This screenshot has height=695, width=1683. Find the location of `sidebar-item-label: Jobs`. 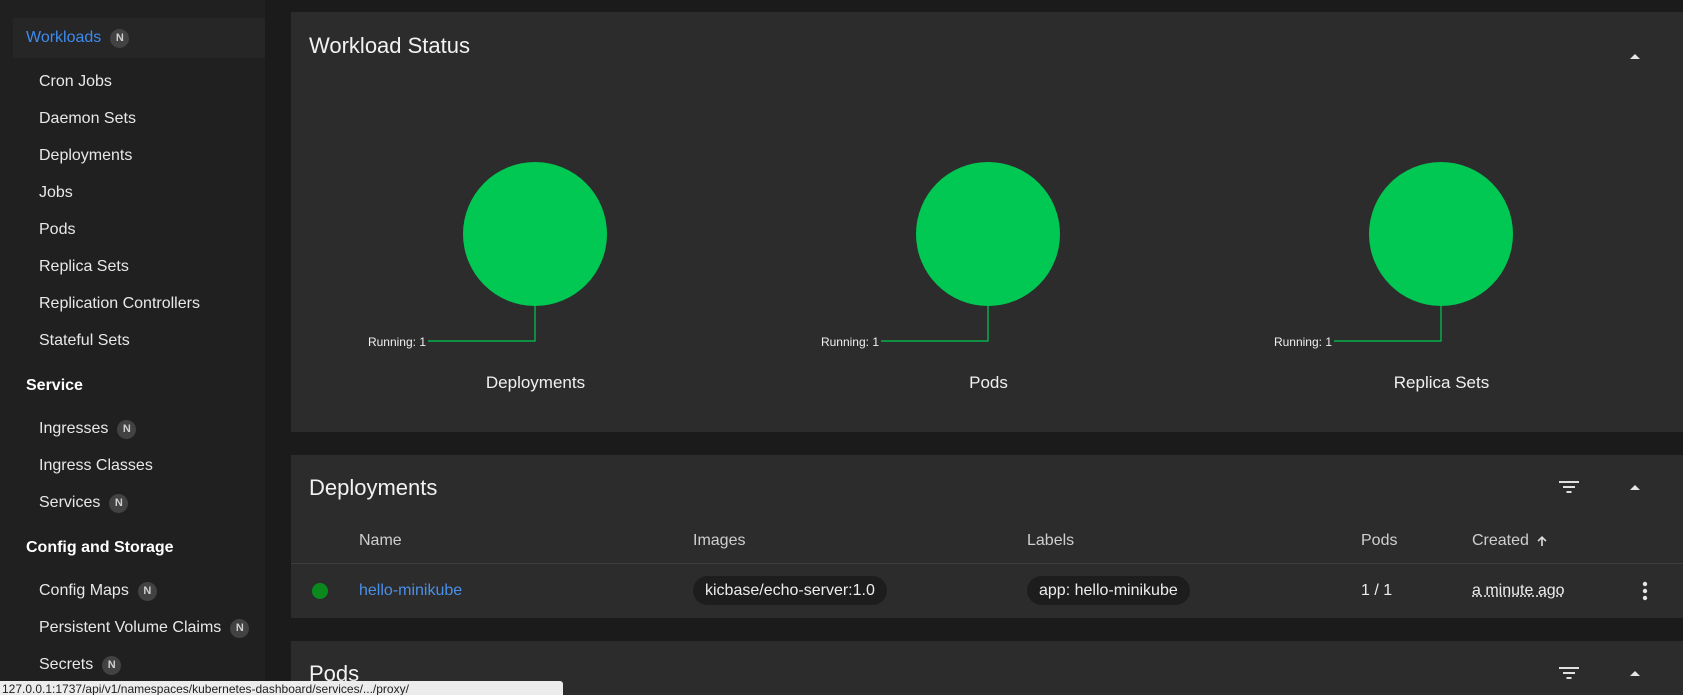

sidebar-item-label: Jobs is located at coordinates (56, 193).